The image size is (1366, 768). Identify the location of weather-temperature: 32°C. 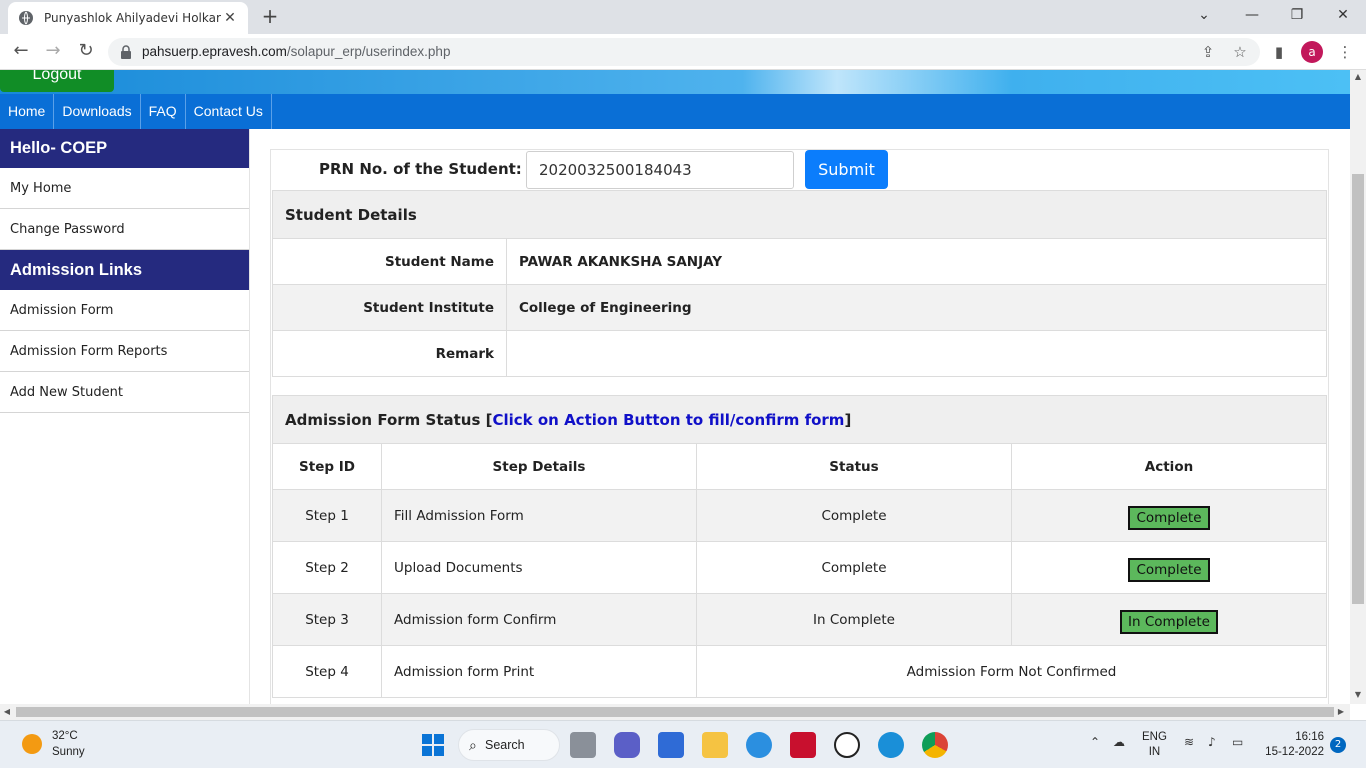
(65, 736).